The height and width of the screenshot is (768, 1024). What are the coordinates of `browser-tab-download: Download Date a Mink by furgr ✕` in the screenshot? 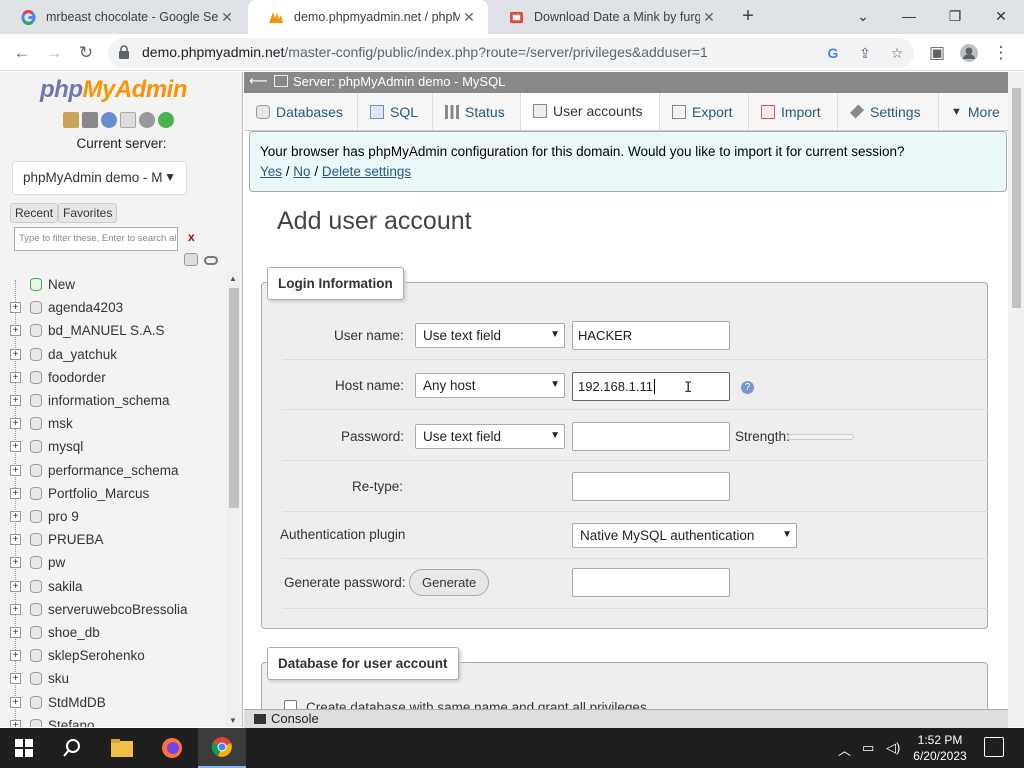 It's located at (608, 17).